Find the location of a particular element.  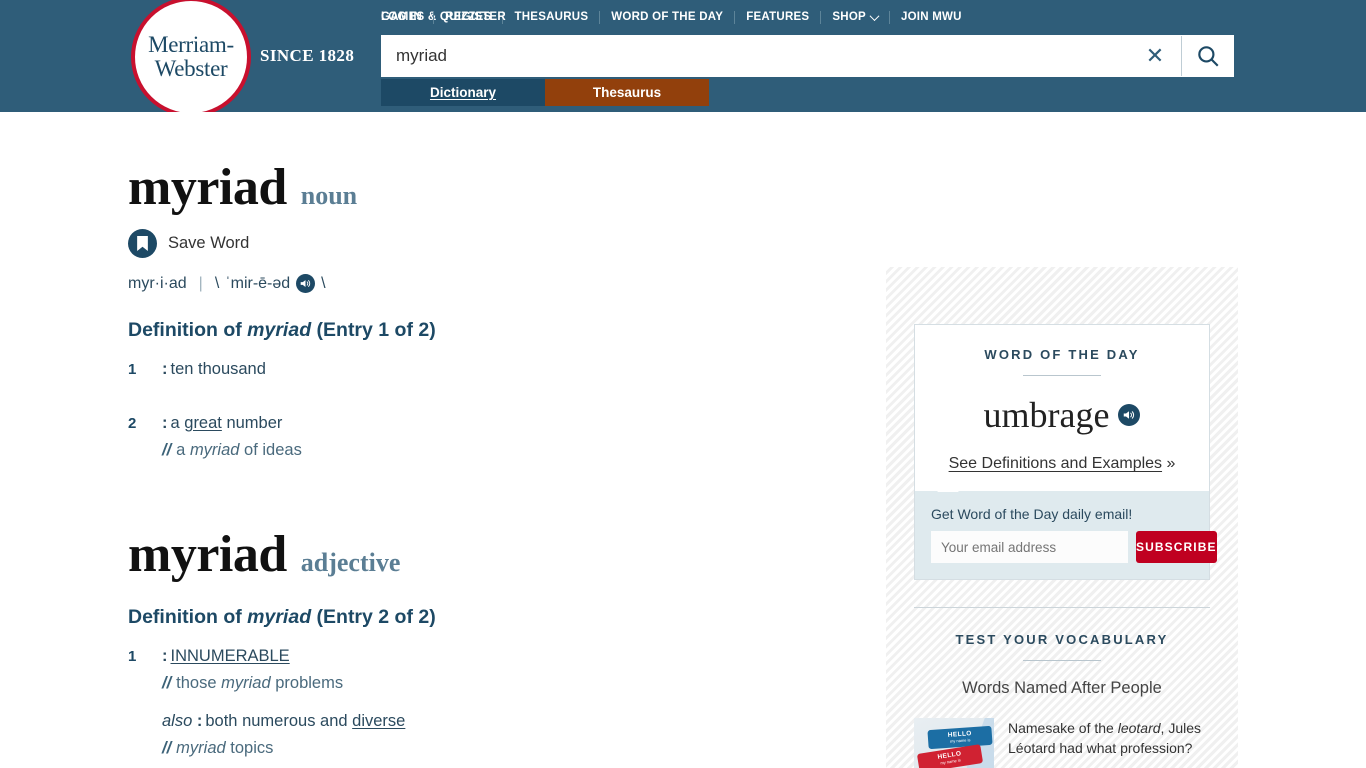

entry-1-headword-row: myriad noun is located at coordinates (478, 187).